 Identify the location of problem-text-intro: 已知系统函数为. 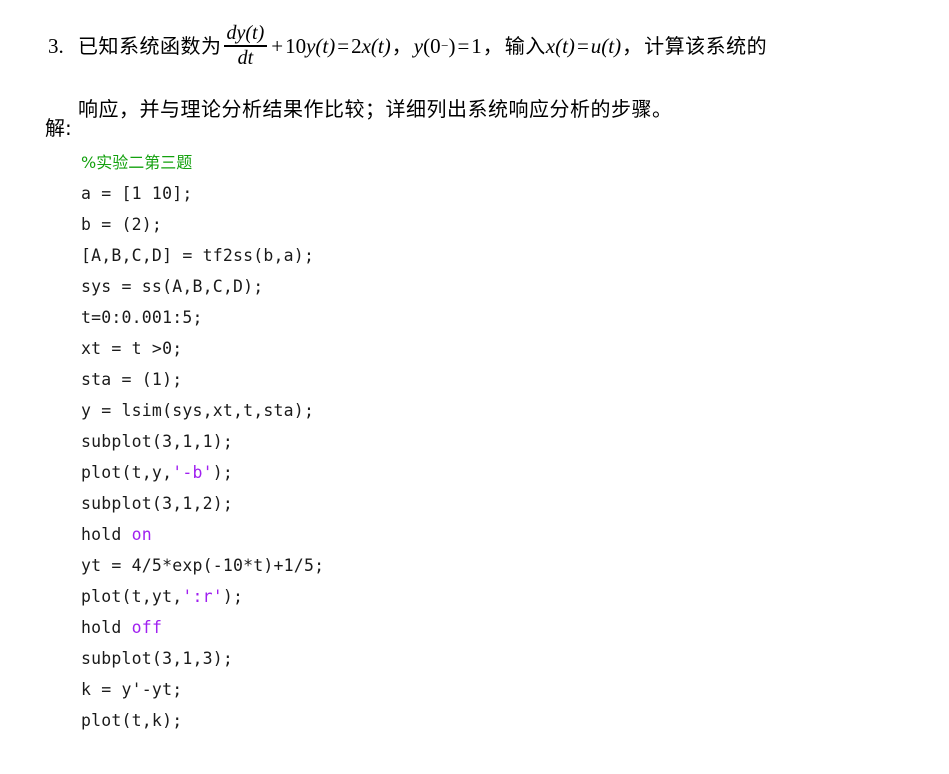
(150, 46).